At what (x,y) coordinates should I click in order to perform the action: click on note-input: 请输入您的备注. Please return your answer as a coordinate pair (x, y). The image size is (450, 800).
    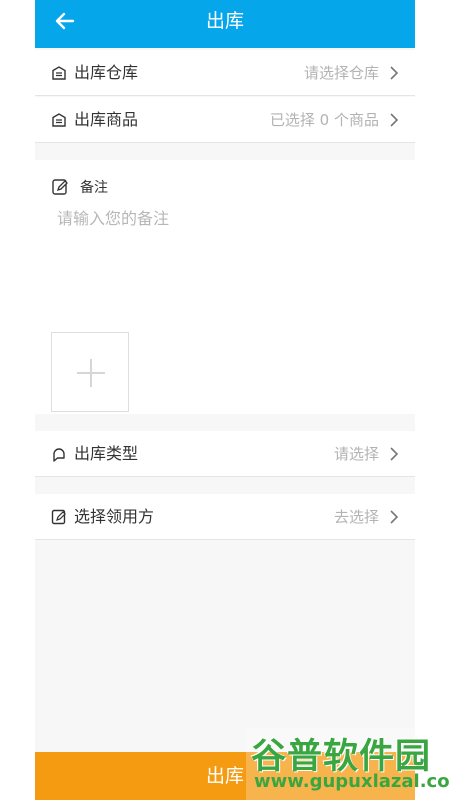
    Looking at the image, I should click on (113, 217).